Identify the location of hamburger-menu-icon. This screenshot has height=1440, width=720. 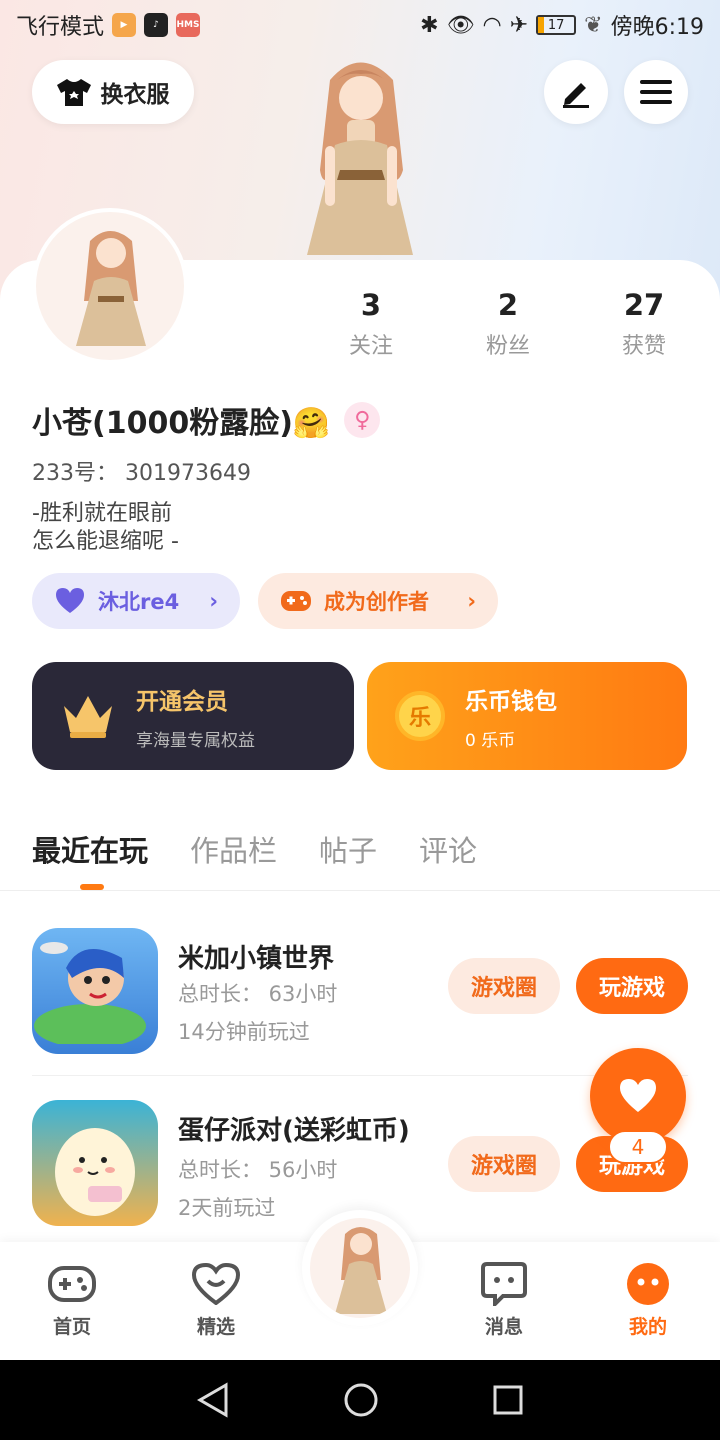
(656, 92).